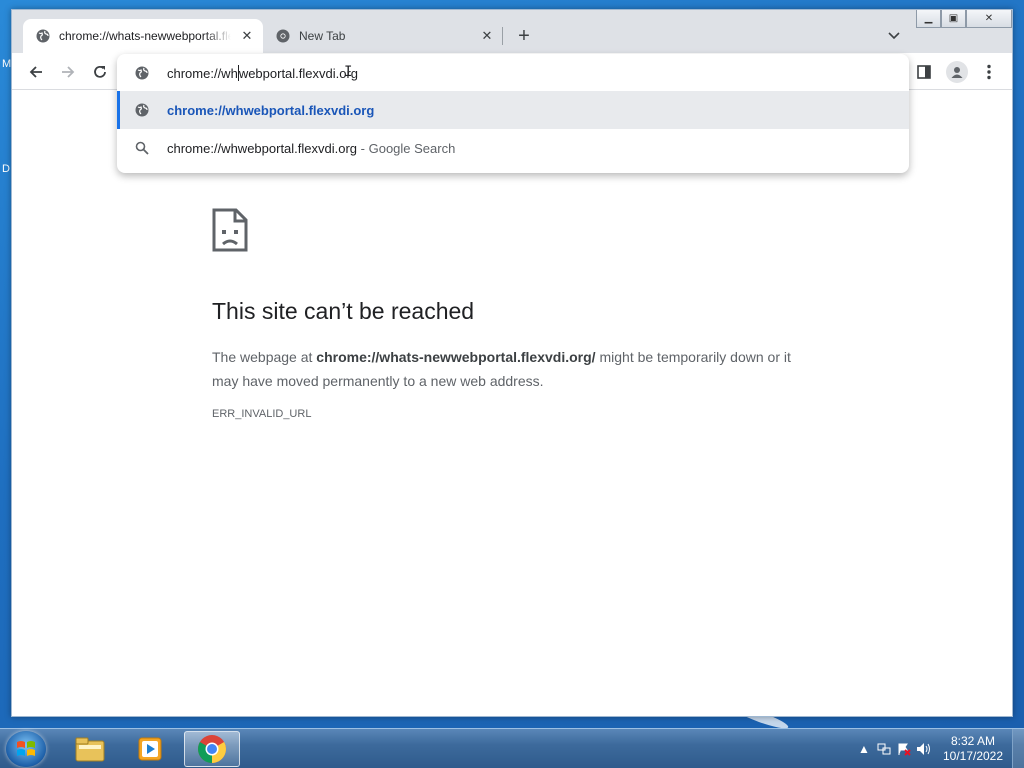  I want to click on suggestion-text: chrome://whwebportal.flexvdi.org, so click(271, 110).